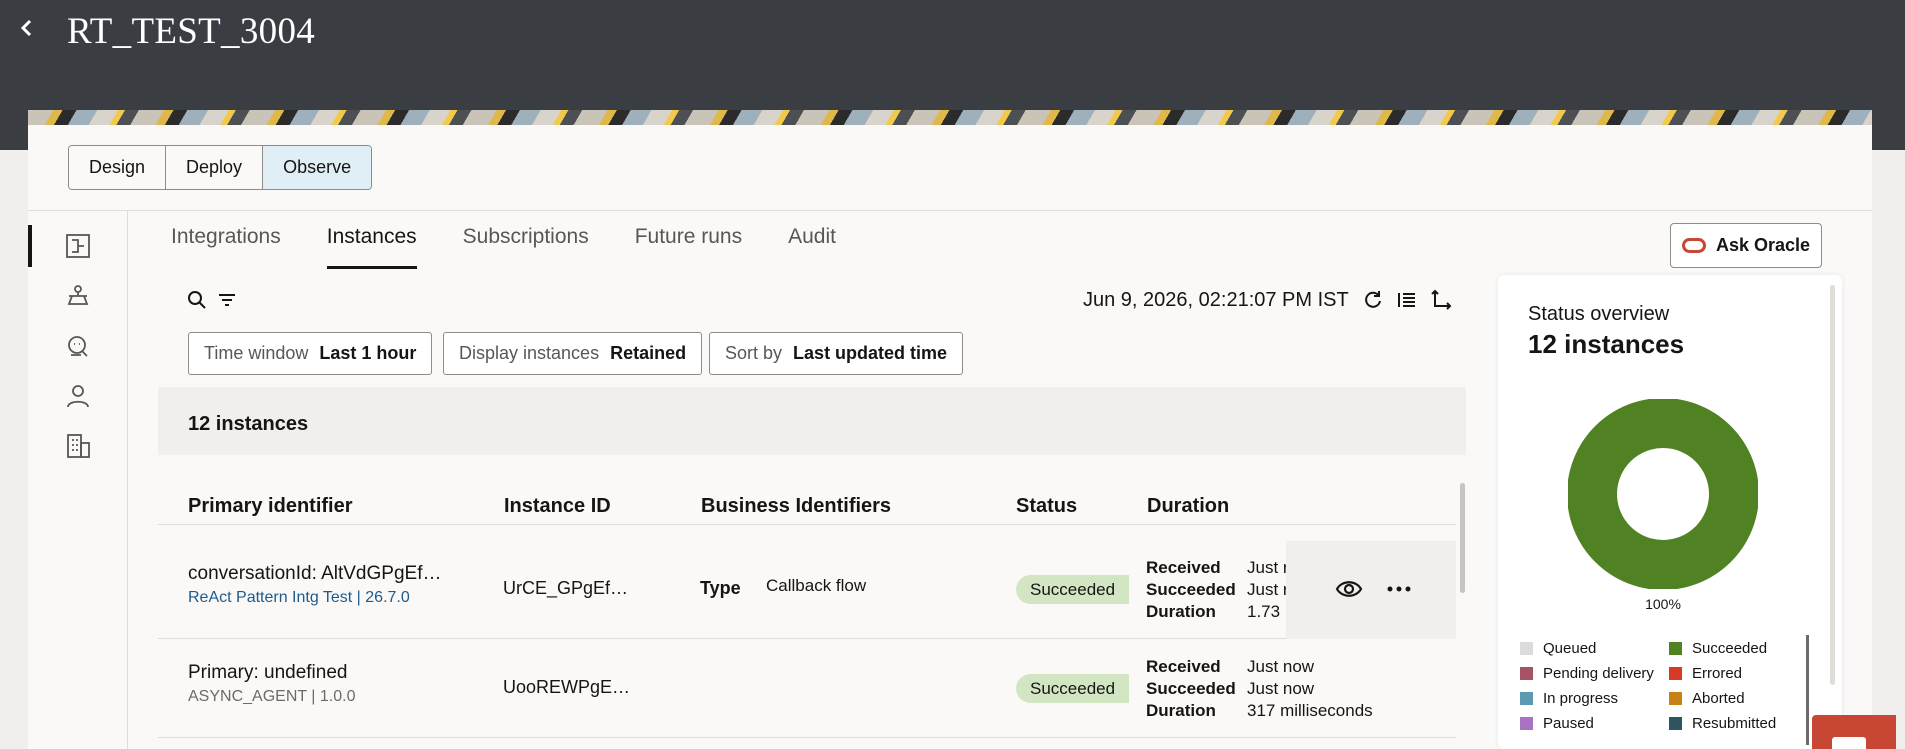  I want to click on chevron-left-icon, so click(26, 28).